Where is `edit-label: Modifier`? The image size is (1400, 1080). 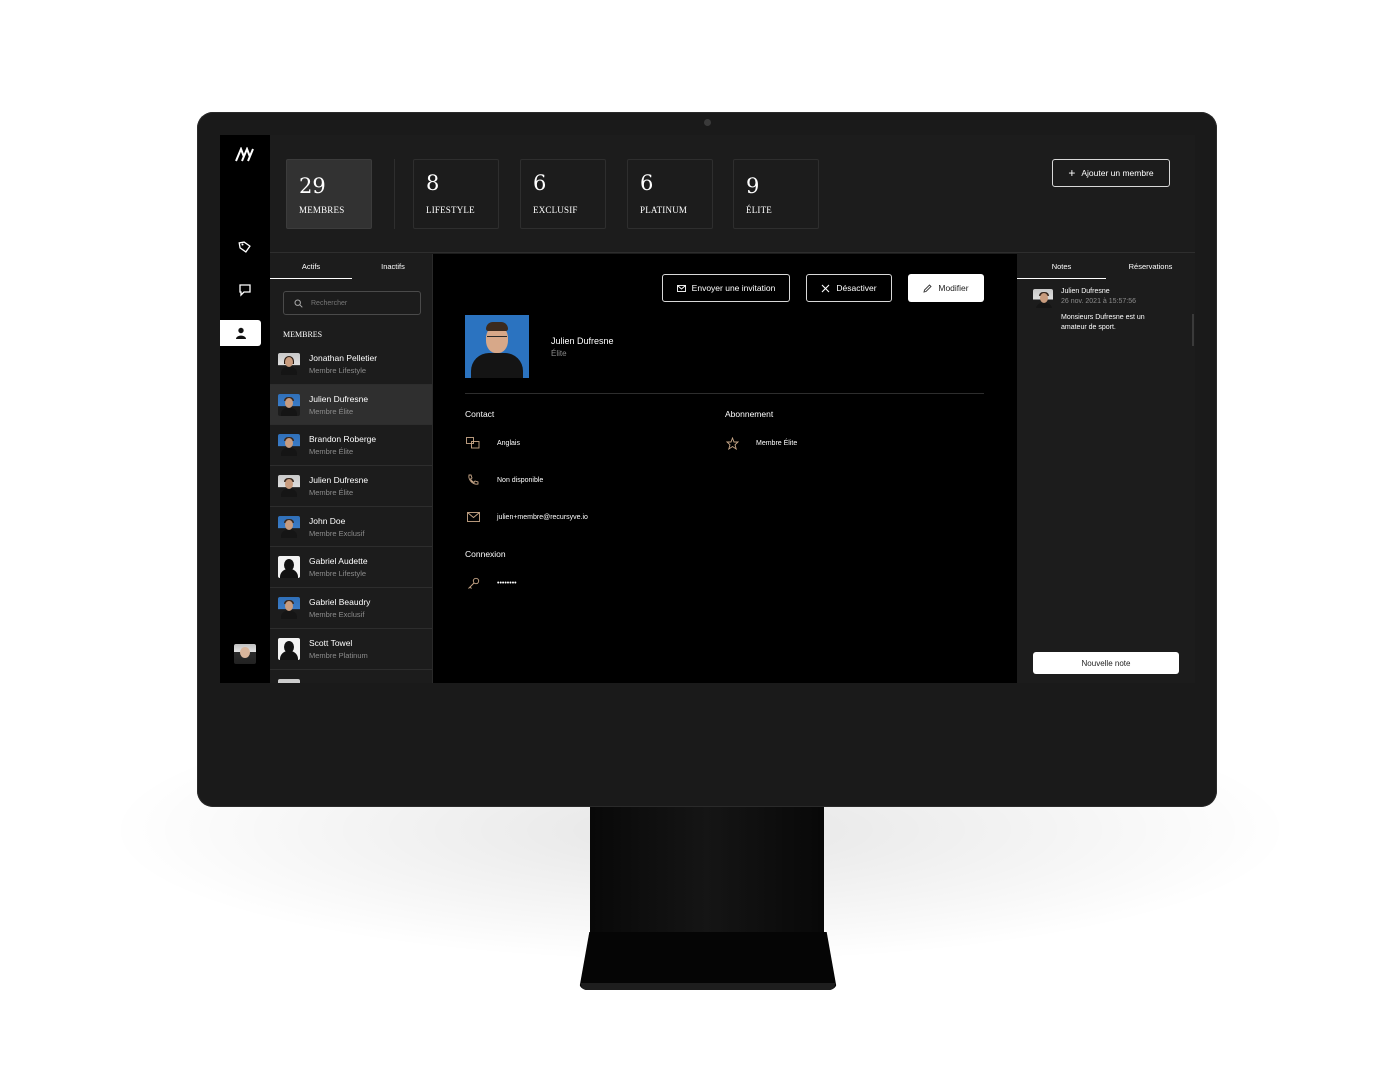
edit-label: Modifier is located at coordinates (953, 288).